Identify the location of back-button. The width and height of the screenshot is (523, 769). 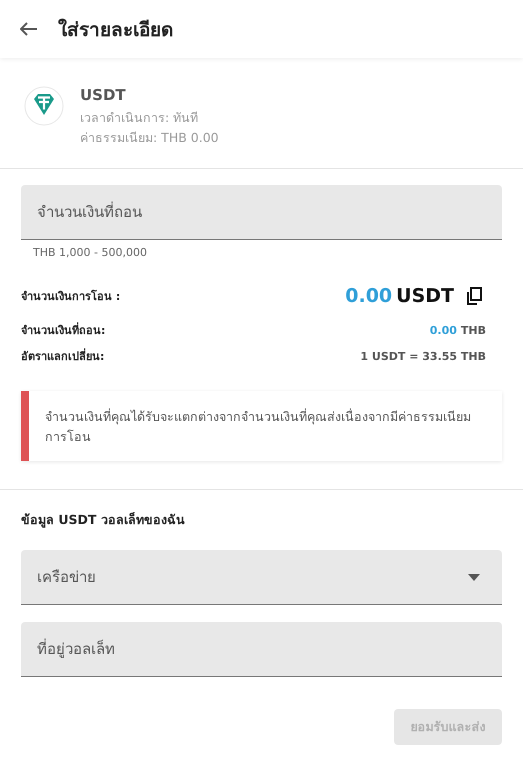
(29, 29).